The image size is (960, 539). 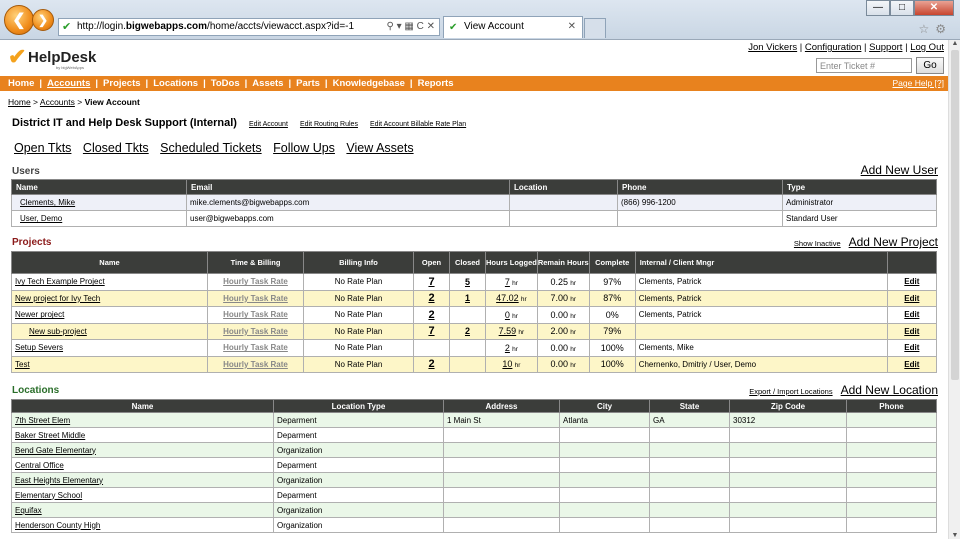 I want to click on location-name-link: Bend Gate Elementary, so click(x=55, y=450).